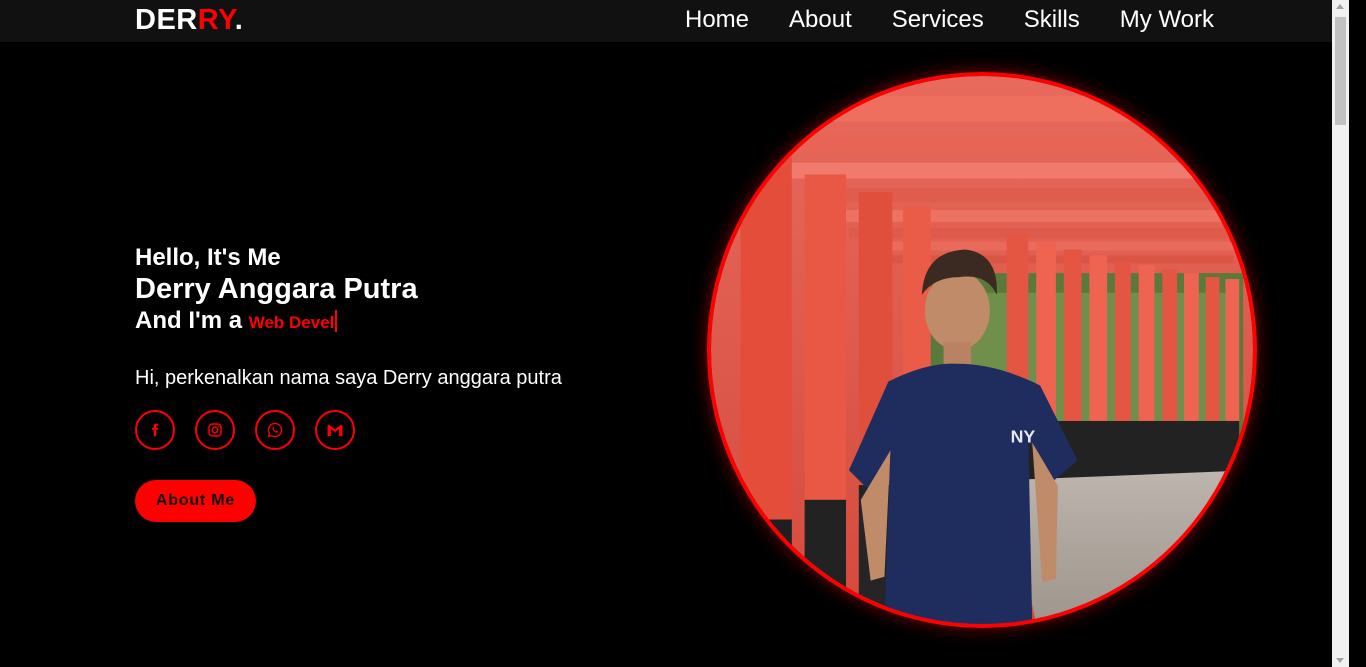 Image resolution: width=1366 pixels, height=667 pixels. I want to click on page-scrollbar, so click(1340, 333).